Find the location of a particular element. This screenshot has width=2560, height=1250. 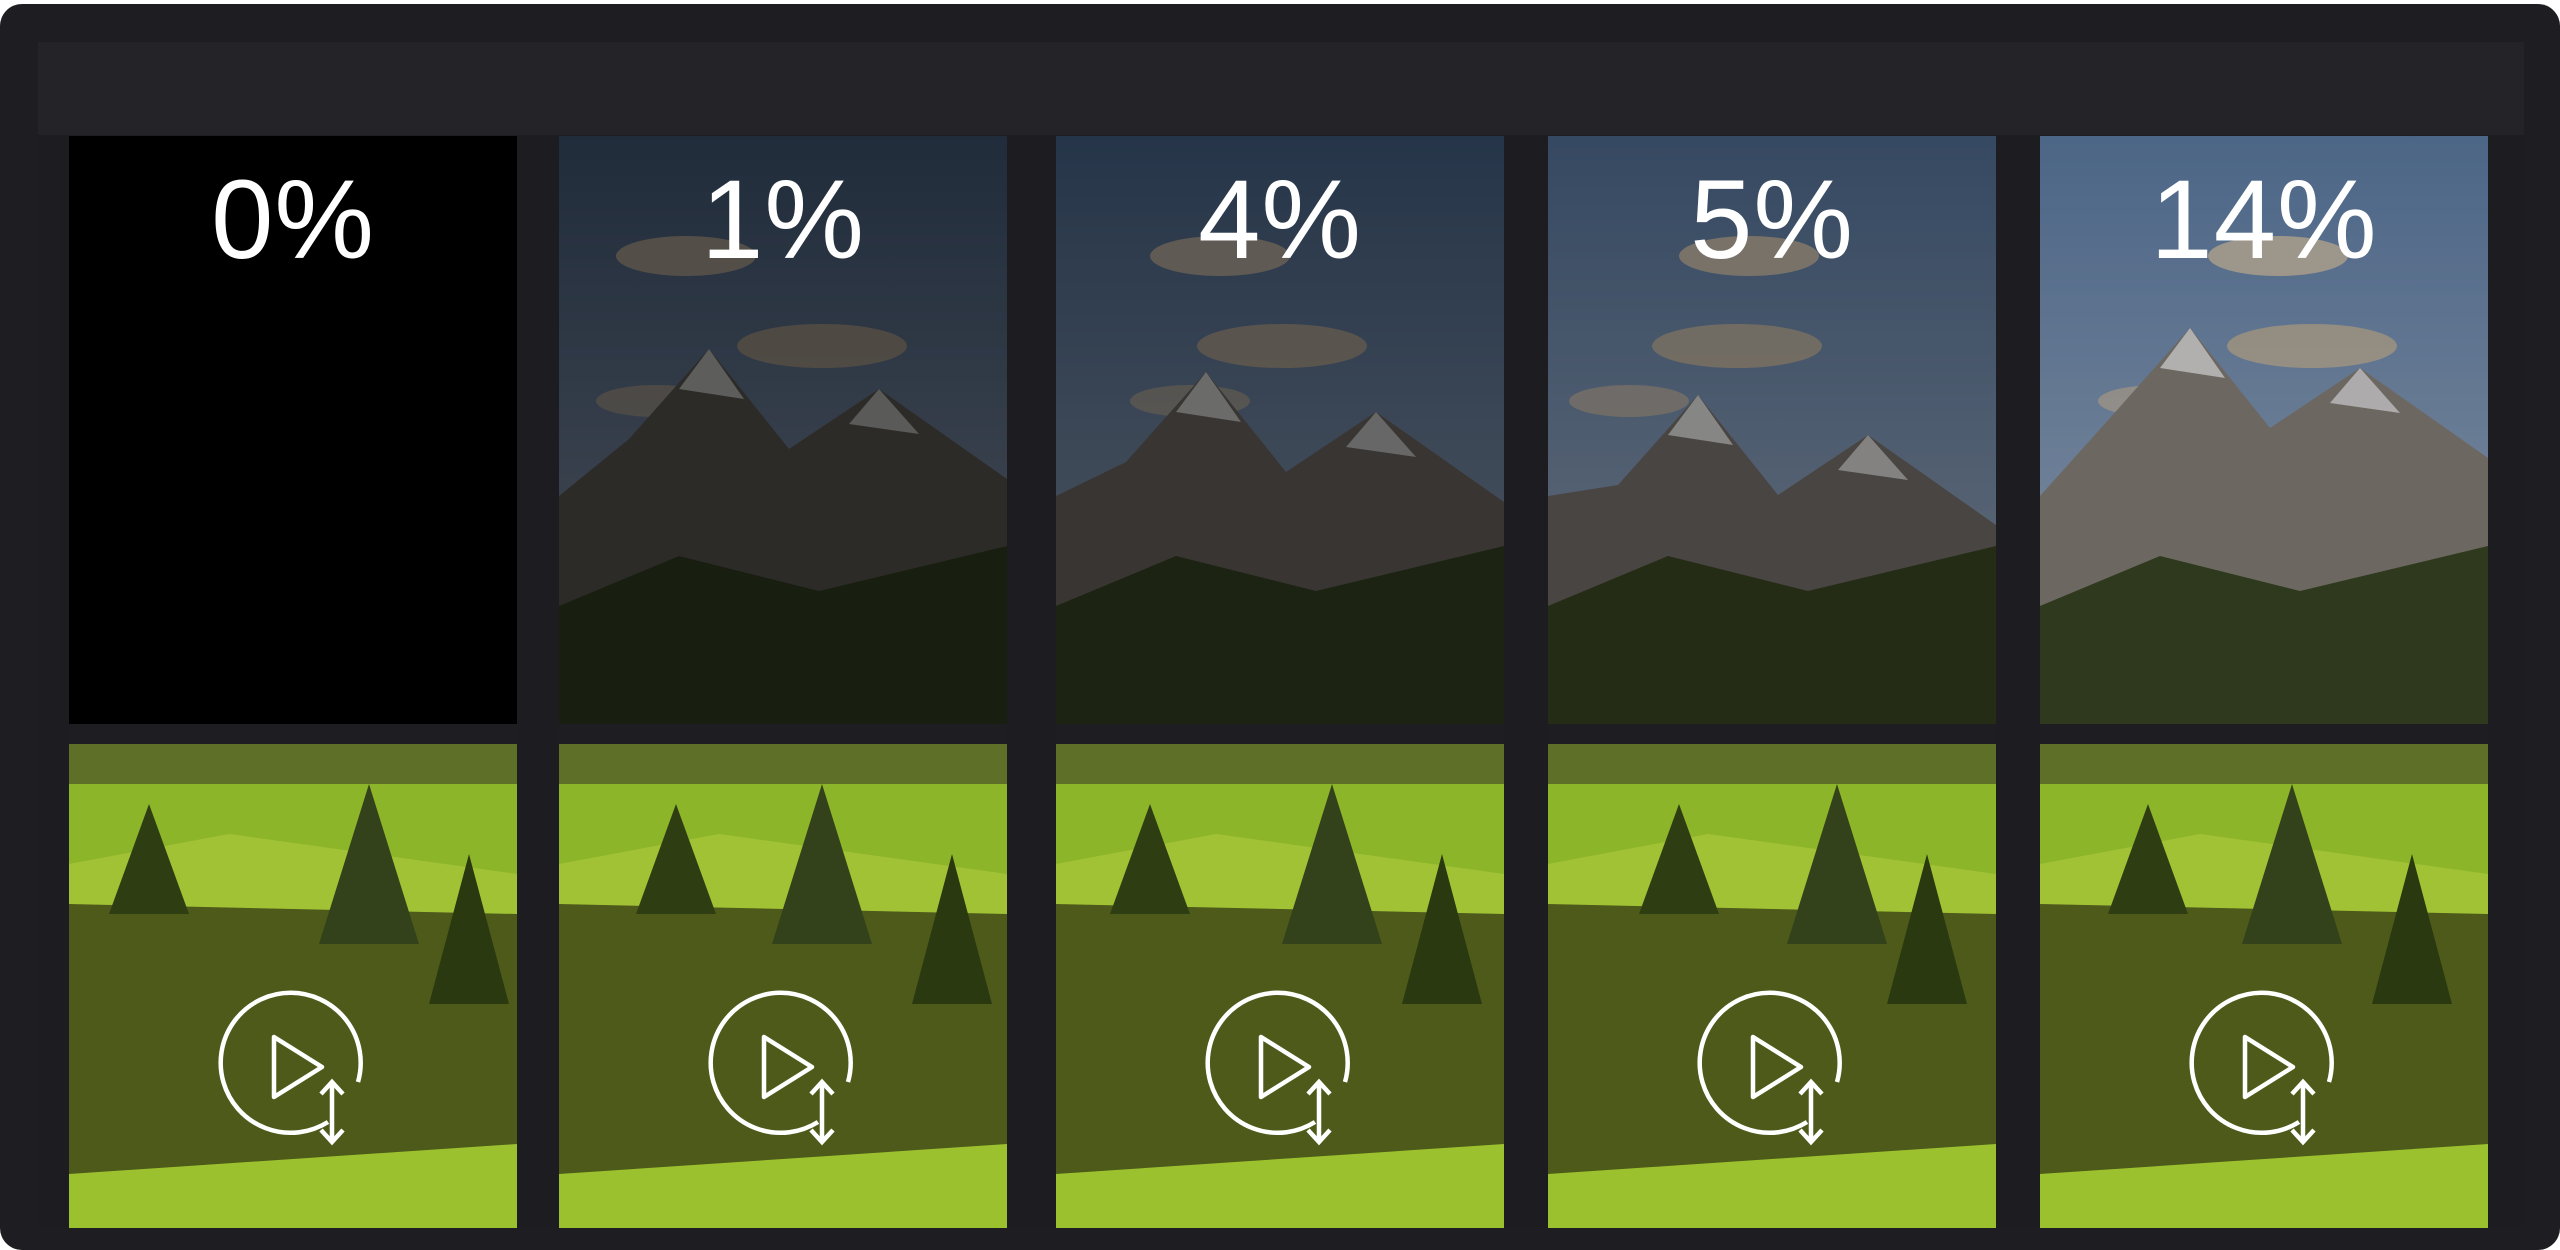

percent-label: 1% is located at coordinates (783, 219).